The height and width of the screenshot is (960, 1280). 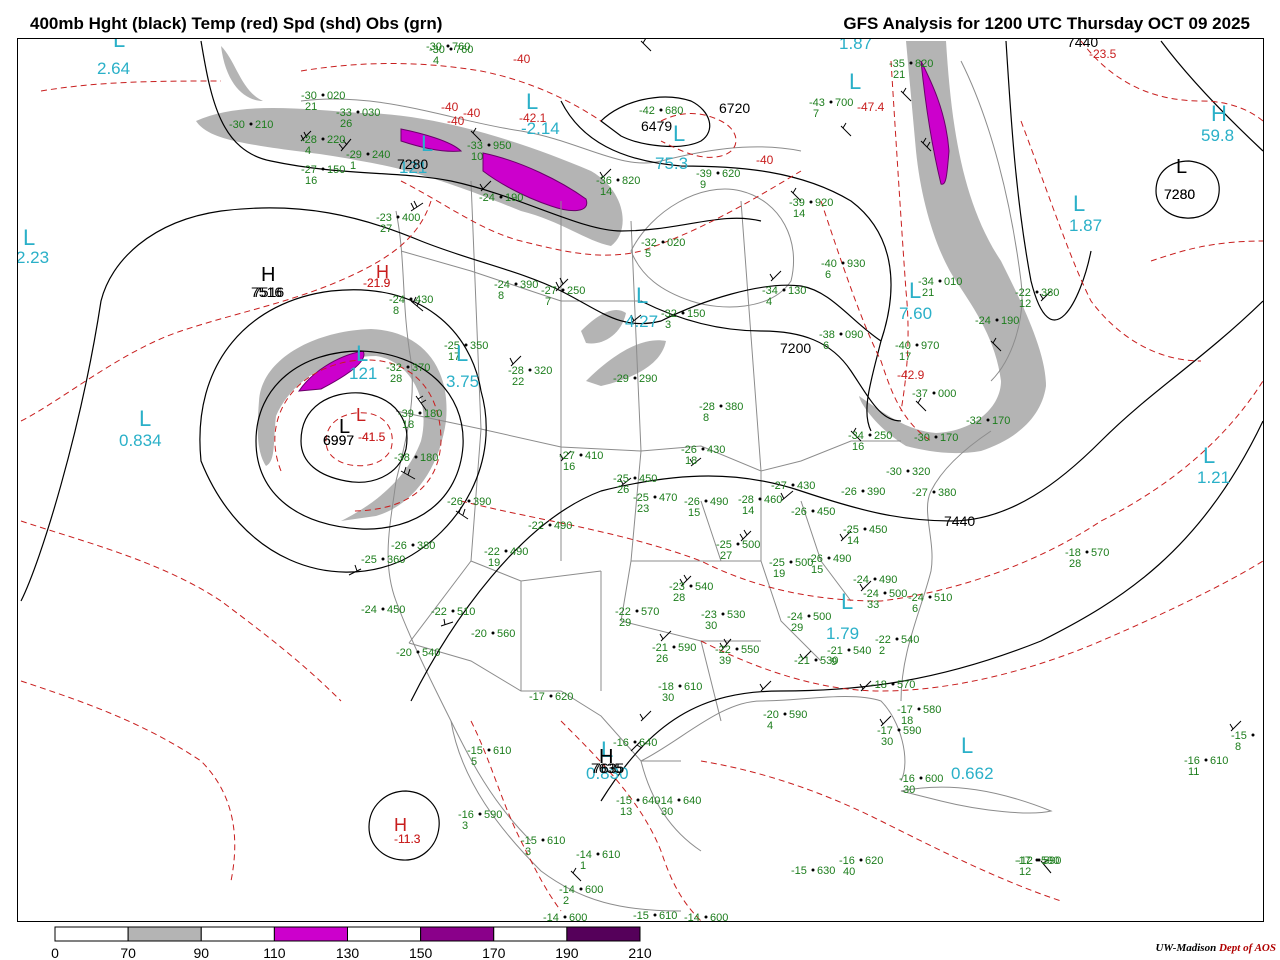 What do you see at coordinates (676, 243) in the screenshot?
I see `obs-height: 020` at bounding box center [676, 243].